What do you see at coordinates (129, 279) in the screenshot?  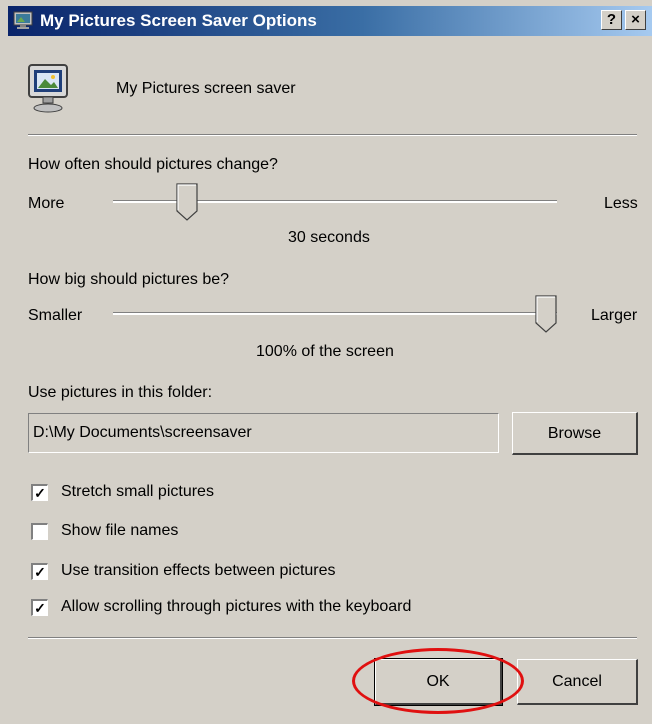 I see `size-question: How big should pictures be?` at bounding box center [129, 279].